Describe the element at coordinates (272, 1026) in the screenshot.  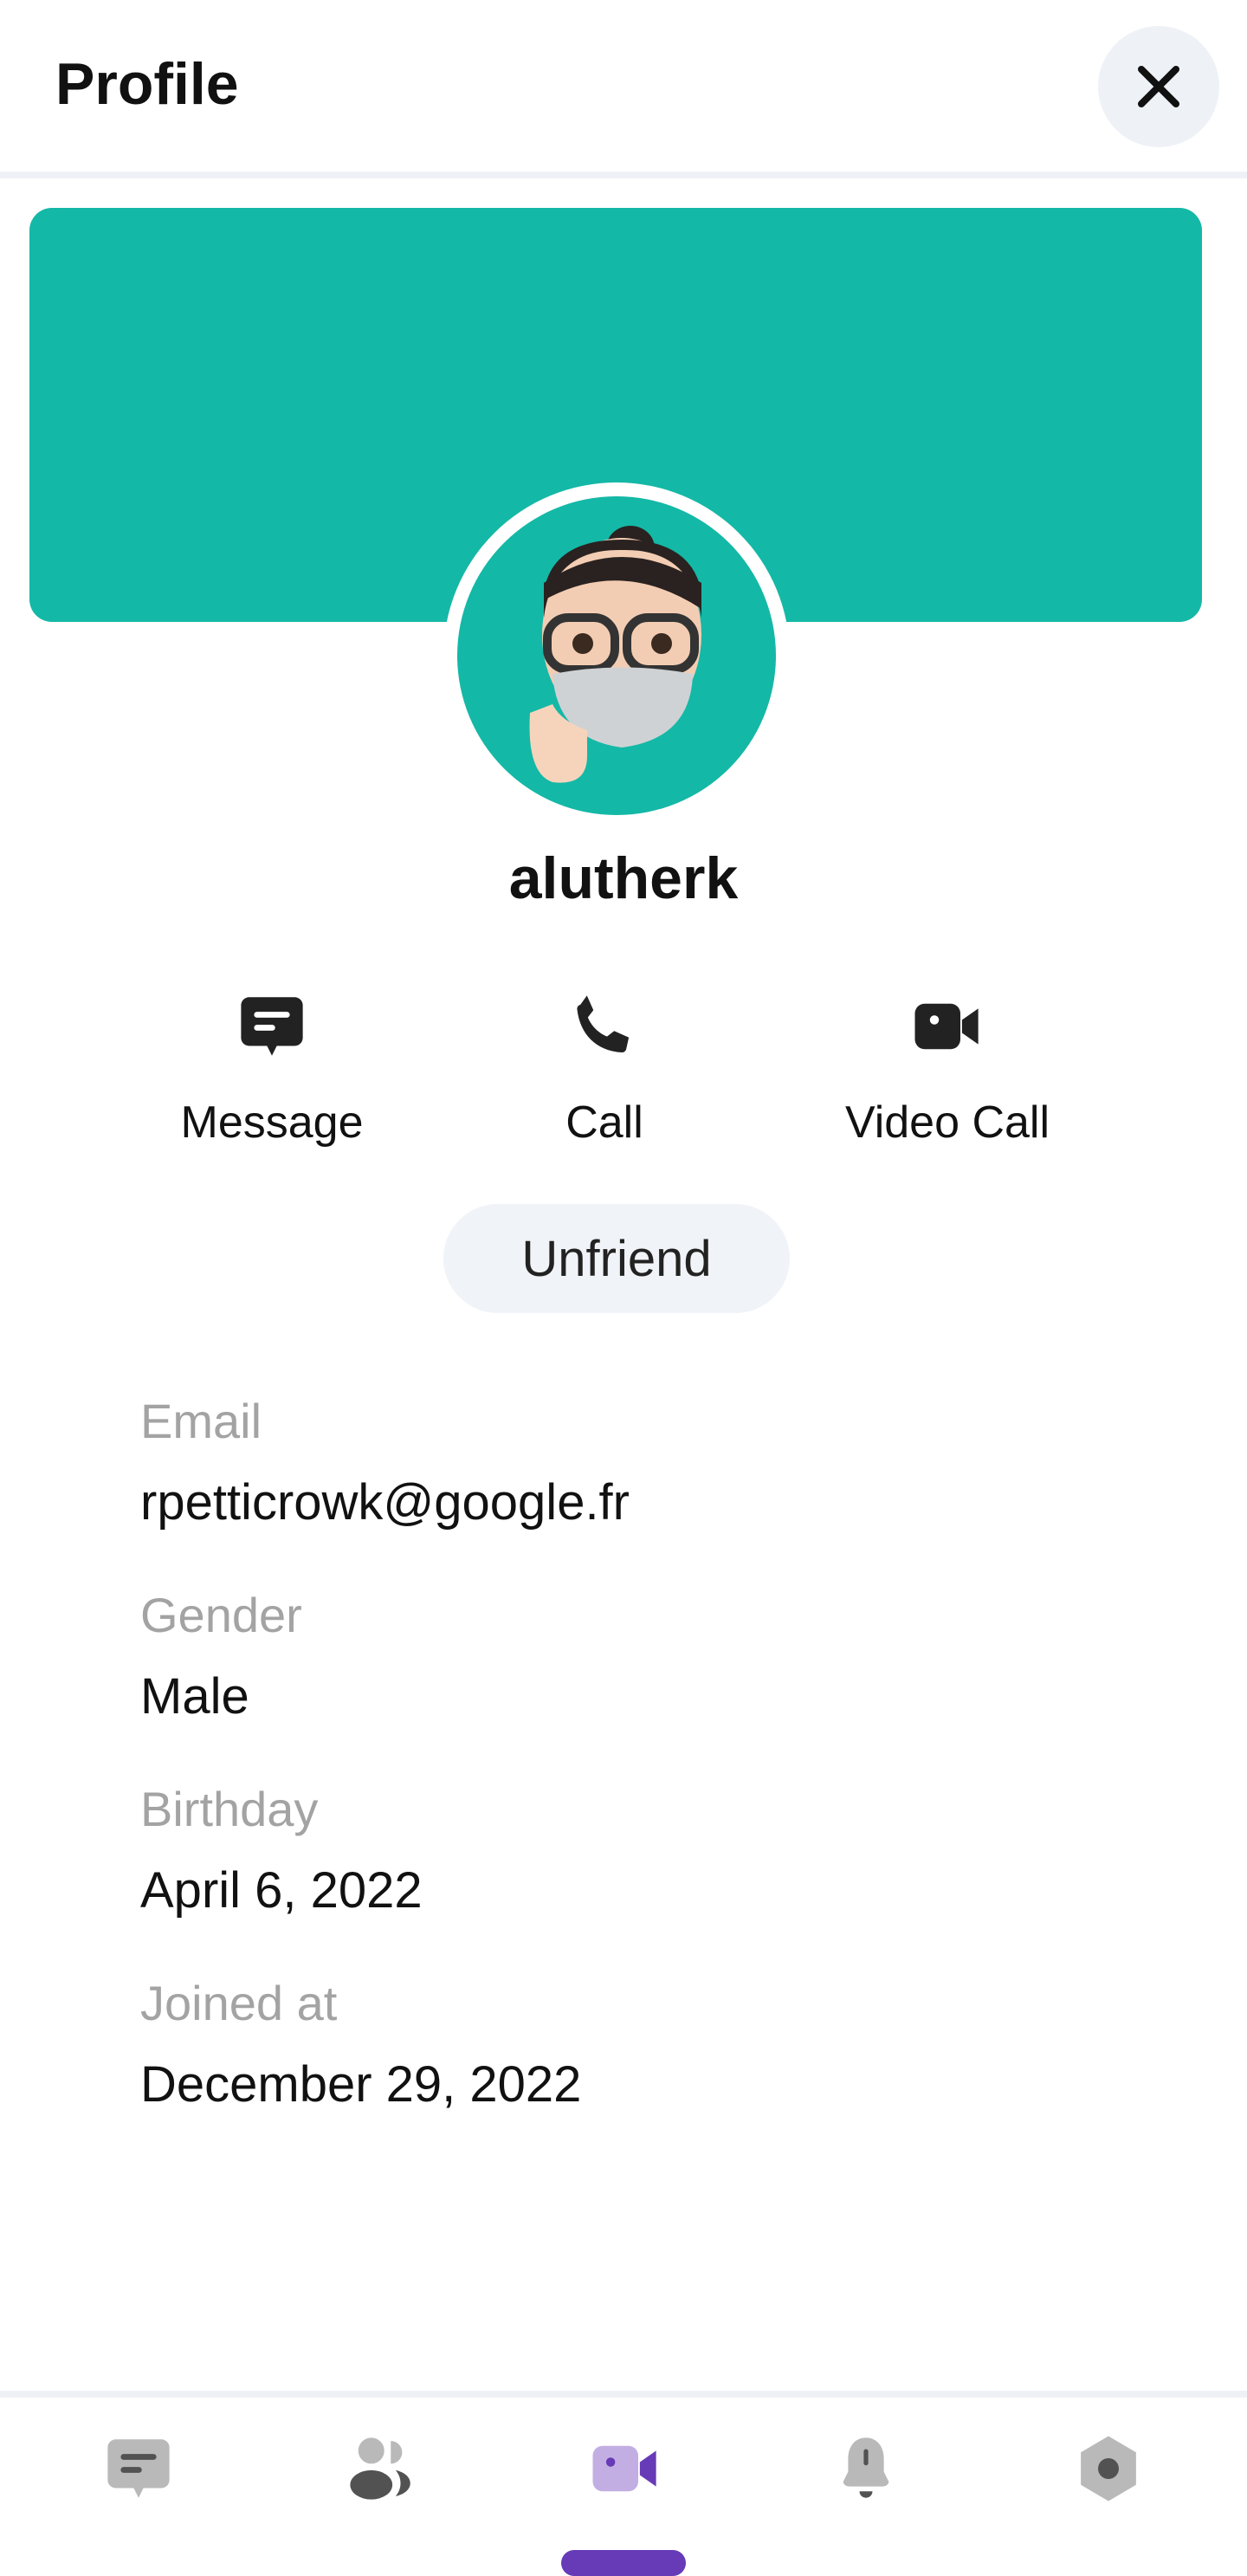
I see `message-icon` at that location.